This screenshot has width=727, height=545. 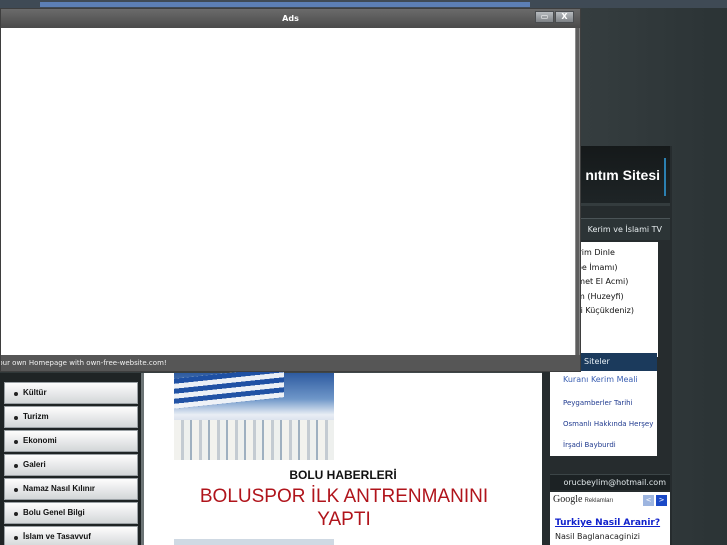 I want to click on sidebar-item-islam: İslam ve Tasavvuf, so click(x=71, y=535).